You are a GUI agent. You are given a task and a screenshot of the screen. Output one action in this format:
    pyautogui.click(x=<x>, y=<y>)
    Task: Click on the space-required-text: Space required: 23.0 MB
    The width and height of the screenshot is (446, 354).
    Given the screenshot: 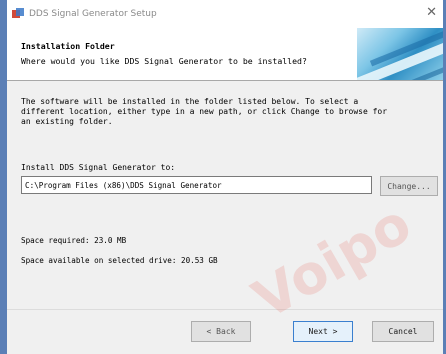 What is the action you would take?
    pyautogui.click(x=74, y=240)
    